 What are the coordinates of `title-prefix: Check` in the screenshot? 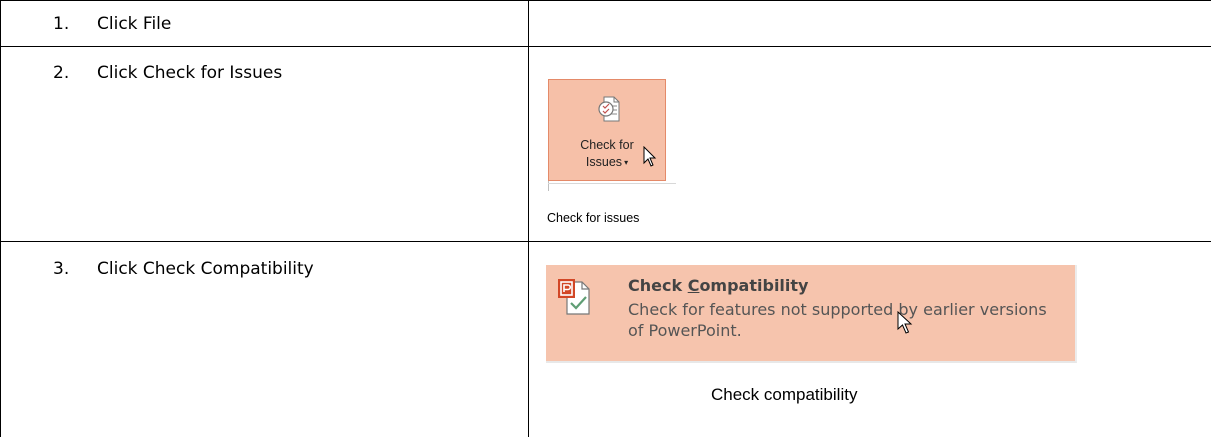 It's located at (658, 285).